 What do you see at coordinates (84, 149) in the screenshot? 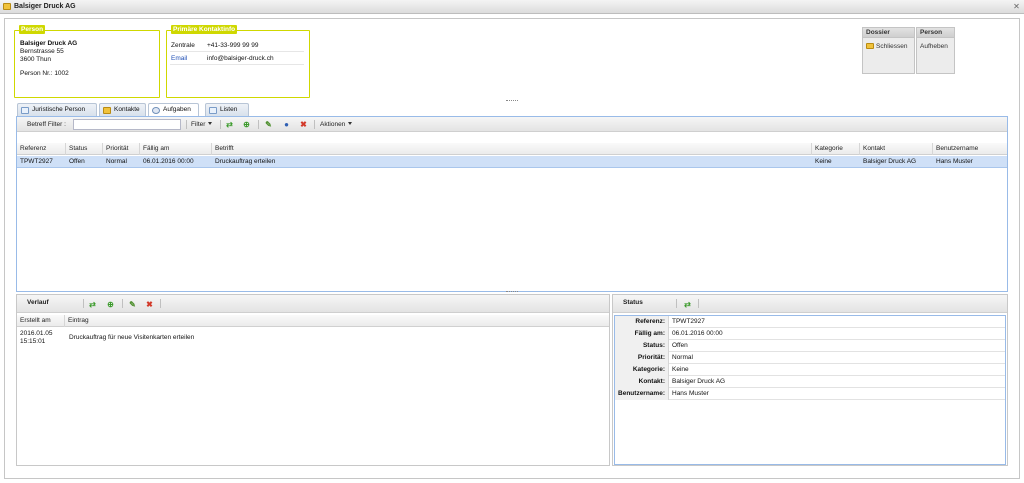
I see `column-header: Status` at bounding box center [84, 149].